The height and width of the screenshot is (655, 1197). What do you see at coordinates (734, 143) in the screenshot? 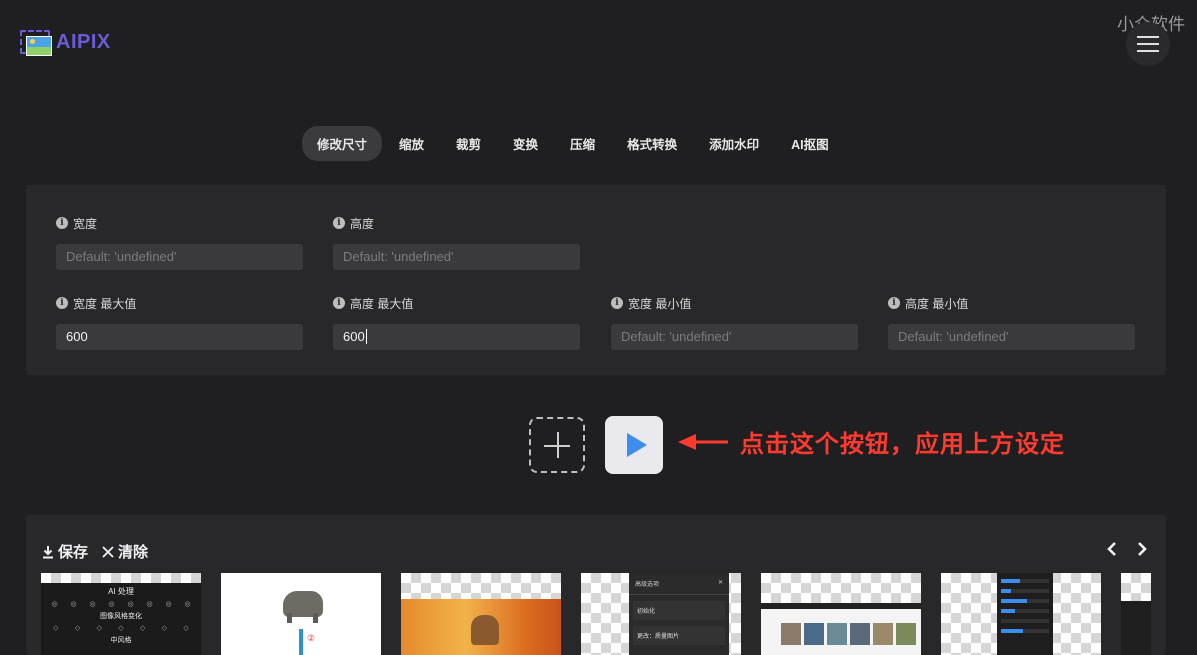
I see `tab-watermark: 添加水印` at bounding box center [734, 143].